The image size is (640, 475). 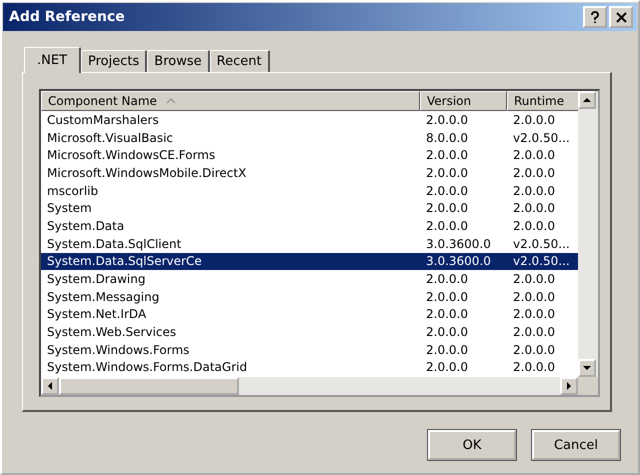 I want to click on table-cell-text: System.Windows.Forms, so click(x=118, y=349).